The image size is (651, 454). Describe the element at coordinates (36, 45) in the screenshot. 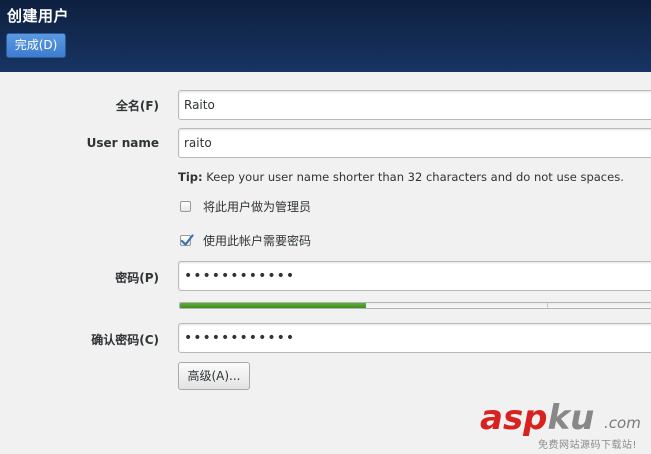

I see `done-button: 完成(D)` at that location.